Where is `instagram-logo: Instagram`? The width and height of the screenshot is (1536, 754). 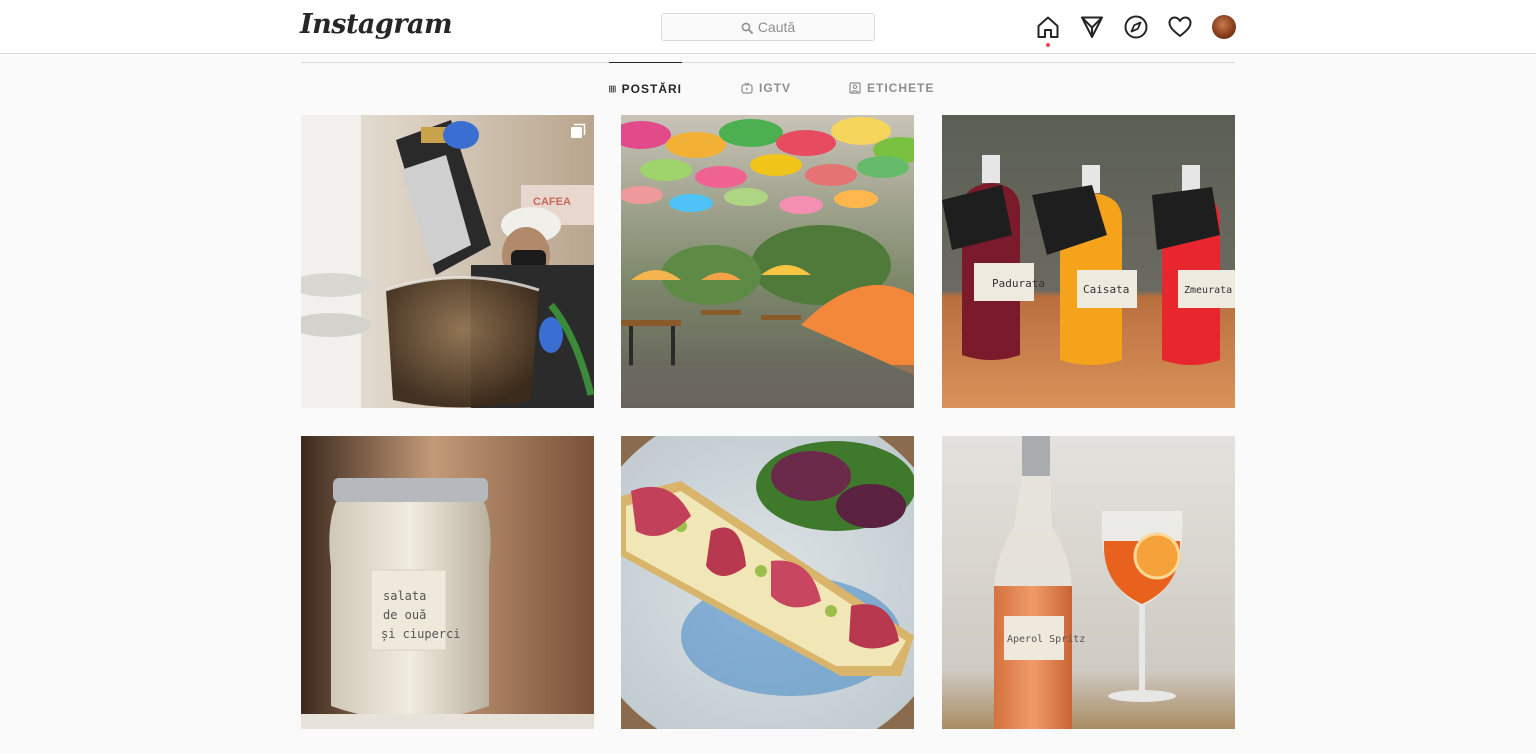
instagram-logo: Instagram is located at coordinates (376, 24).